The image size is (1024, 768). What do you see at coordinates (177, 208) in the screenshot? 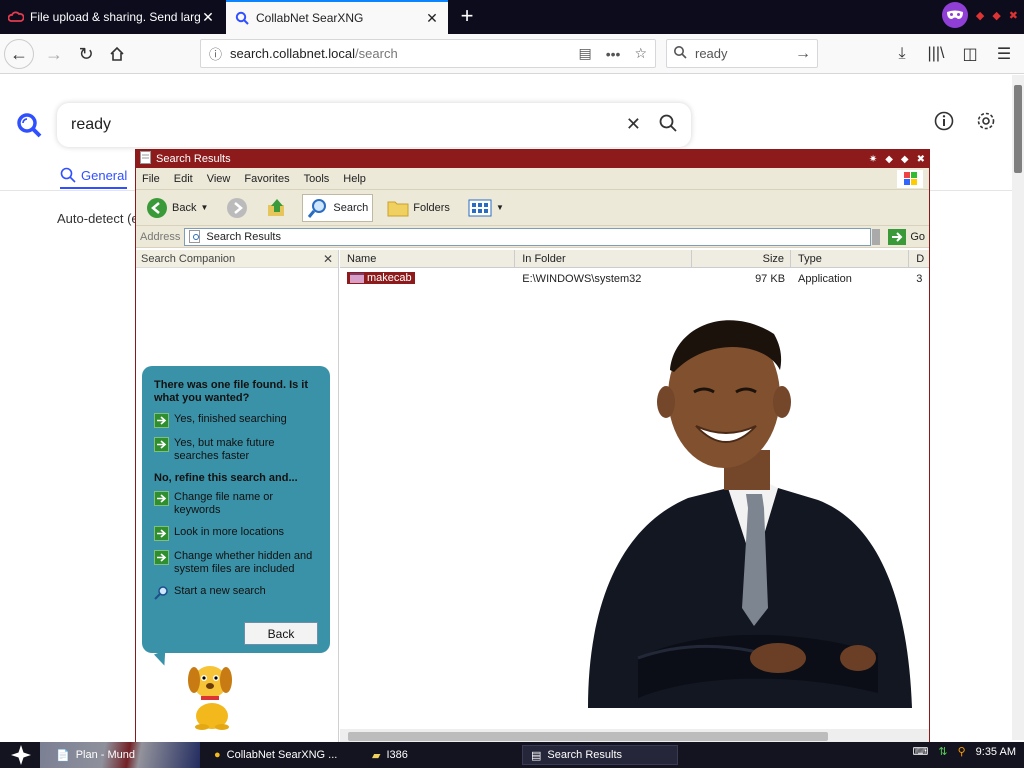
I see `back-button: Back ▼` at bounding box center [177, 208].